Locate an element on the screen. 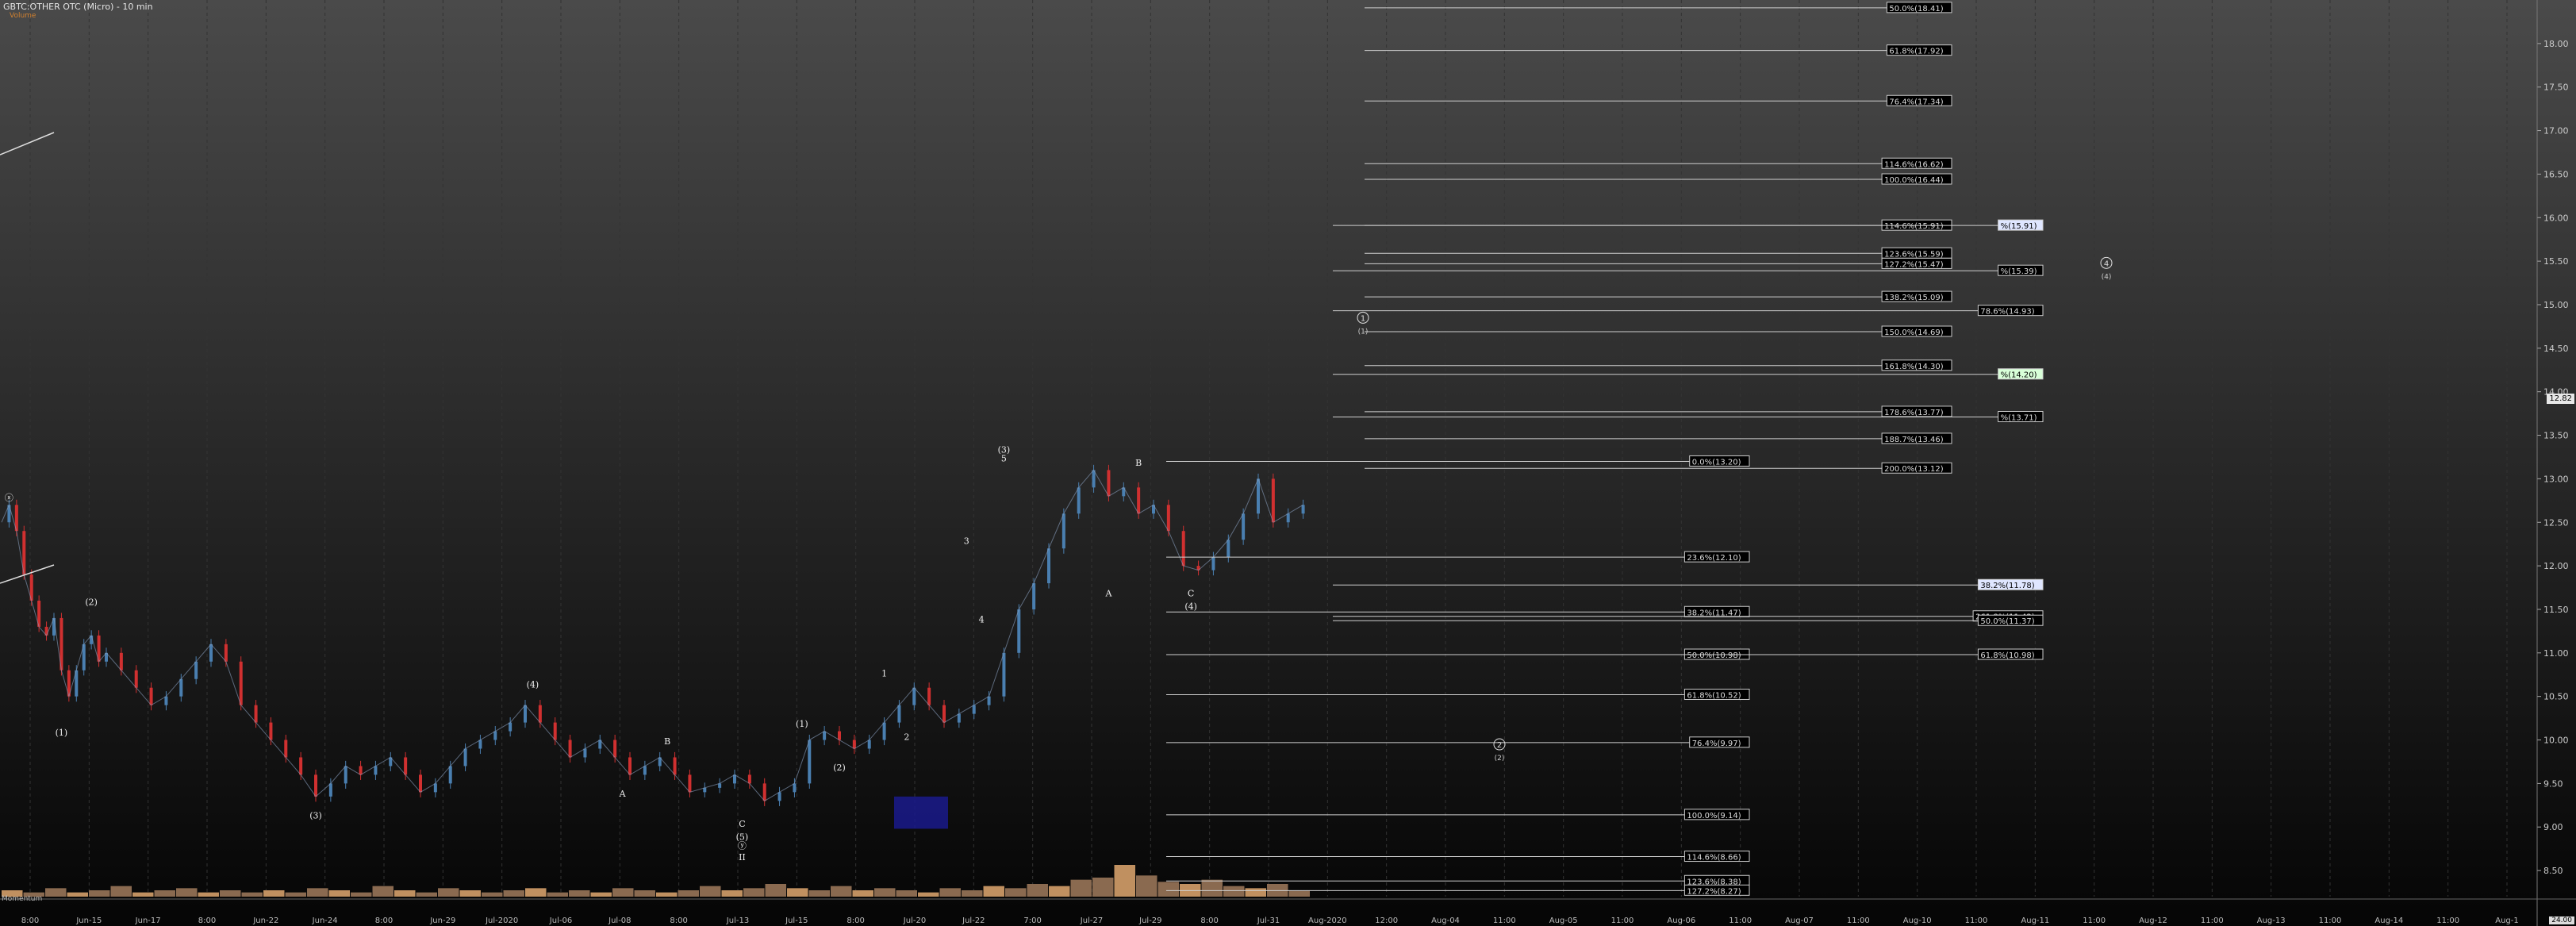  x-tick-label: Aug-11 is located at coordinates (2035, 920).